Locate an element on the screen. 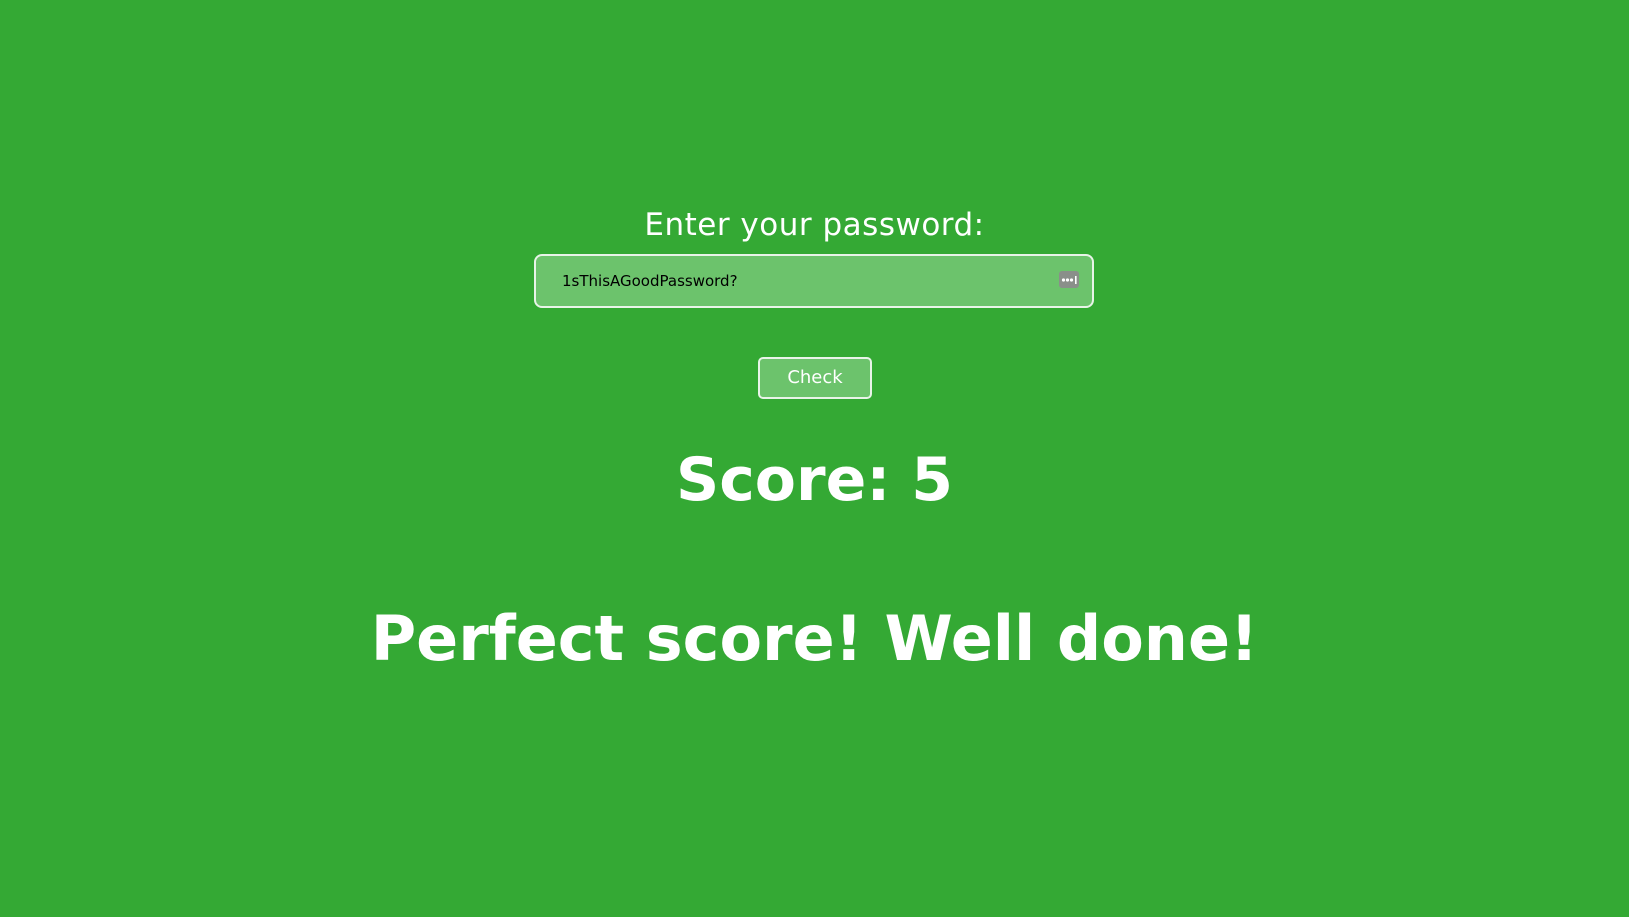 The width and height of the screenshot is (1629, 917). check-button: Check is located at coordinates (815, 378).